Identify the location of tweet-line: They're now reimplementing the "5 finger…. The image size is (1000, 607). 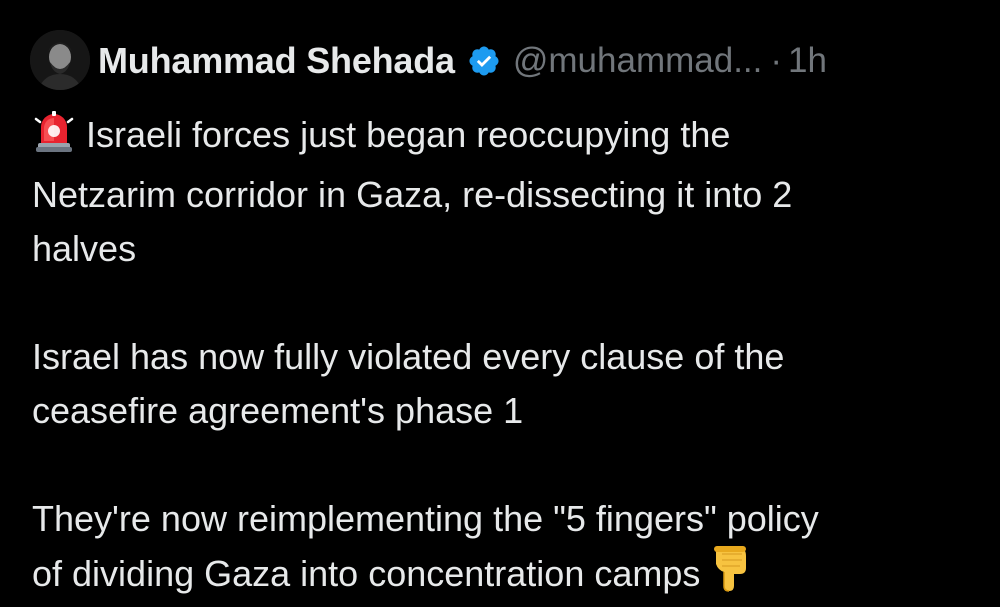
(425, 518).